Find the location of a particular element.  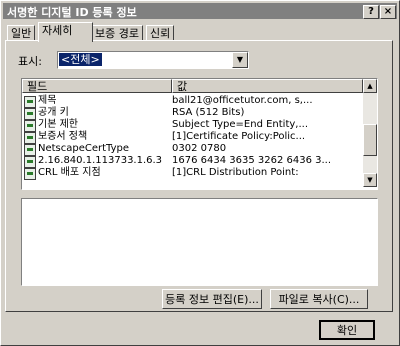

show-label: 표시: is located at coordinates (30, 61).